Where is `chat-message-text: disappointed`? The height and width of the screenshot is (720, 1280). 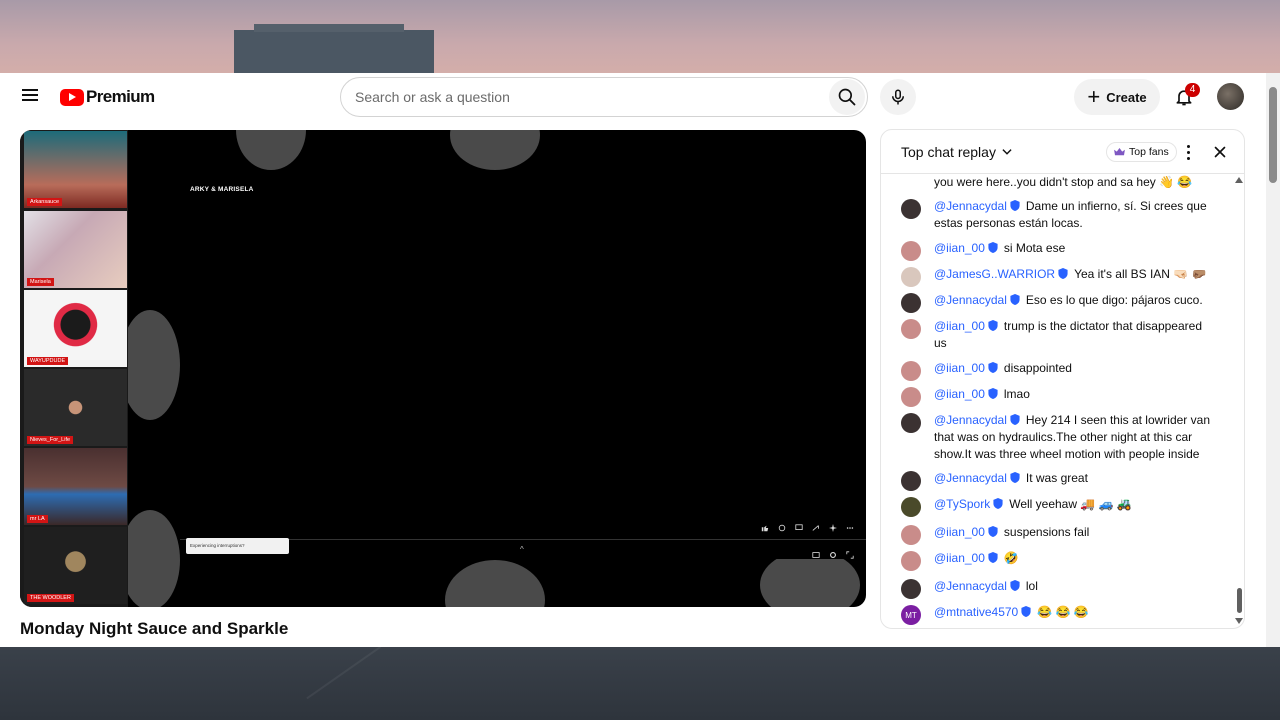 chat-message-text: disappointed is located at coordinates (1037, 368).